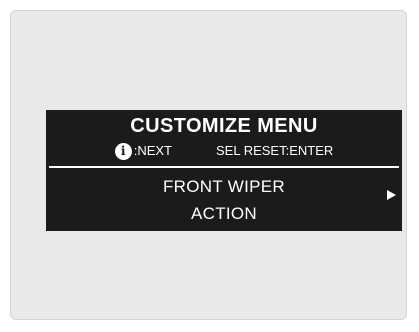 This screenshot has width=419, height=332. What do you see at coordinates (224, 126) in the screenshot?
I see `menu-title: CUSTOMIZE MENU` at bounding box center [224, 126].